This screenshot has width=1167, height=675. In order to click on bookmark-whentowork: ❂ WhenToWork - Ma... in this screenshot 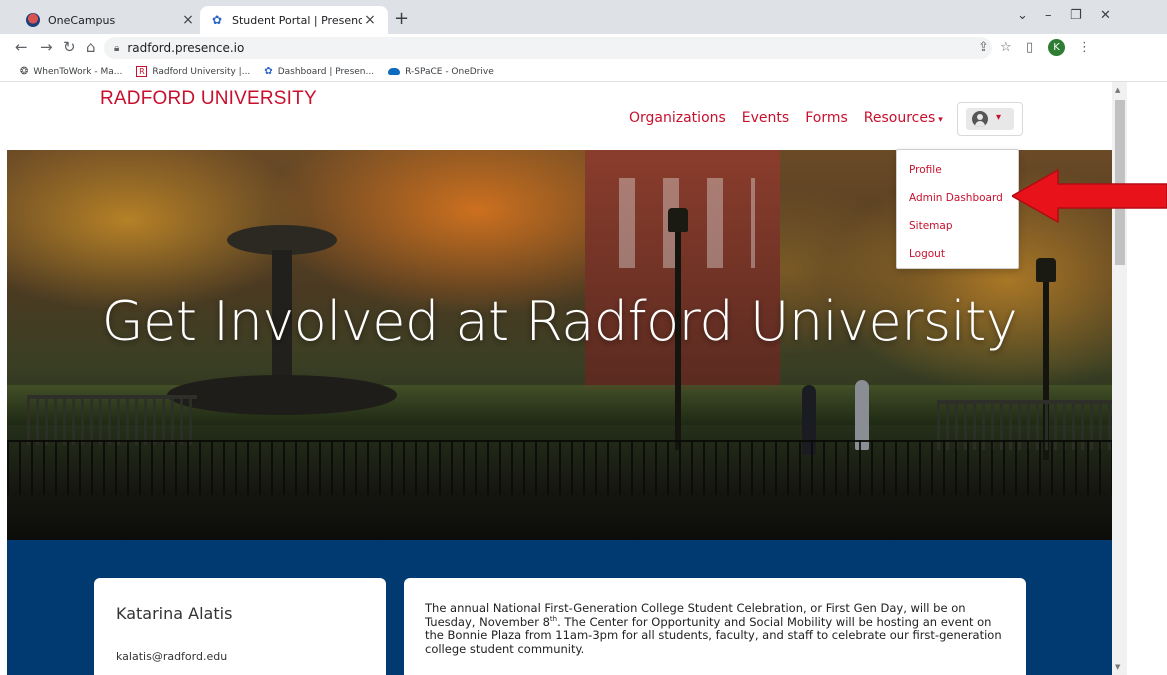, I will do `click(71, 71)`.